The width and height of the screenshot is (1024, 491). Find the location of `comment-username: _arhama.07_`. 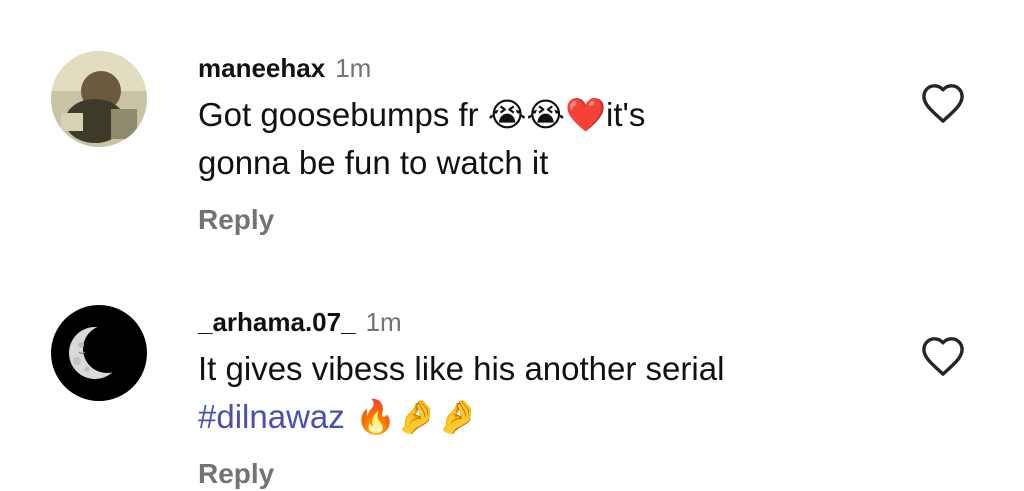

comment-username: _arhama.07_ is located at coordinates (277, 322).